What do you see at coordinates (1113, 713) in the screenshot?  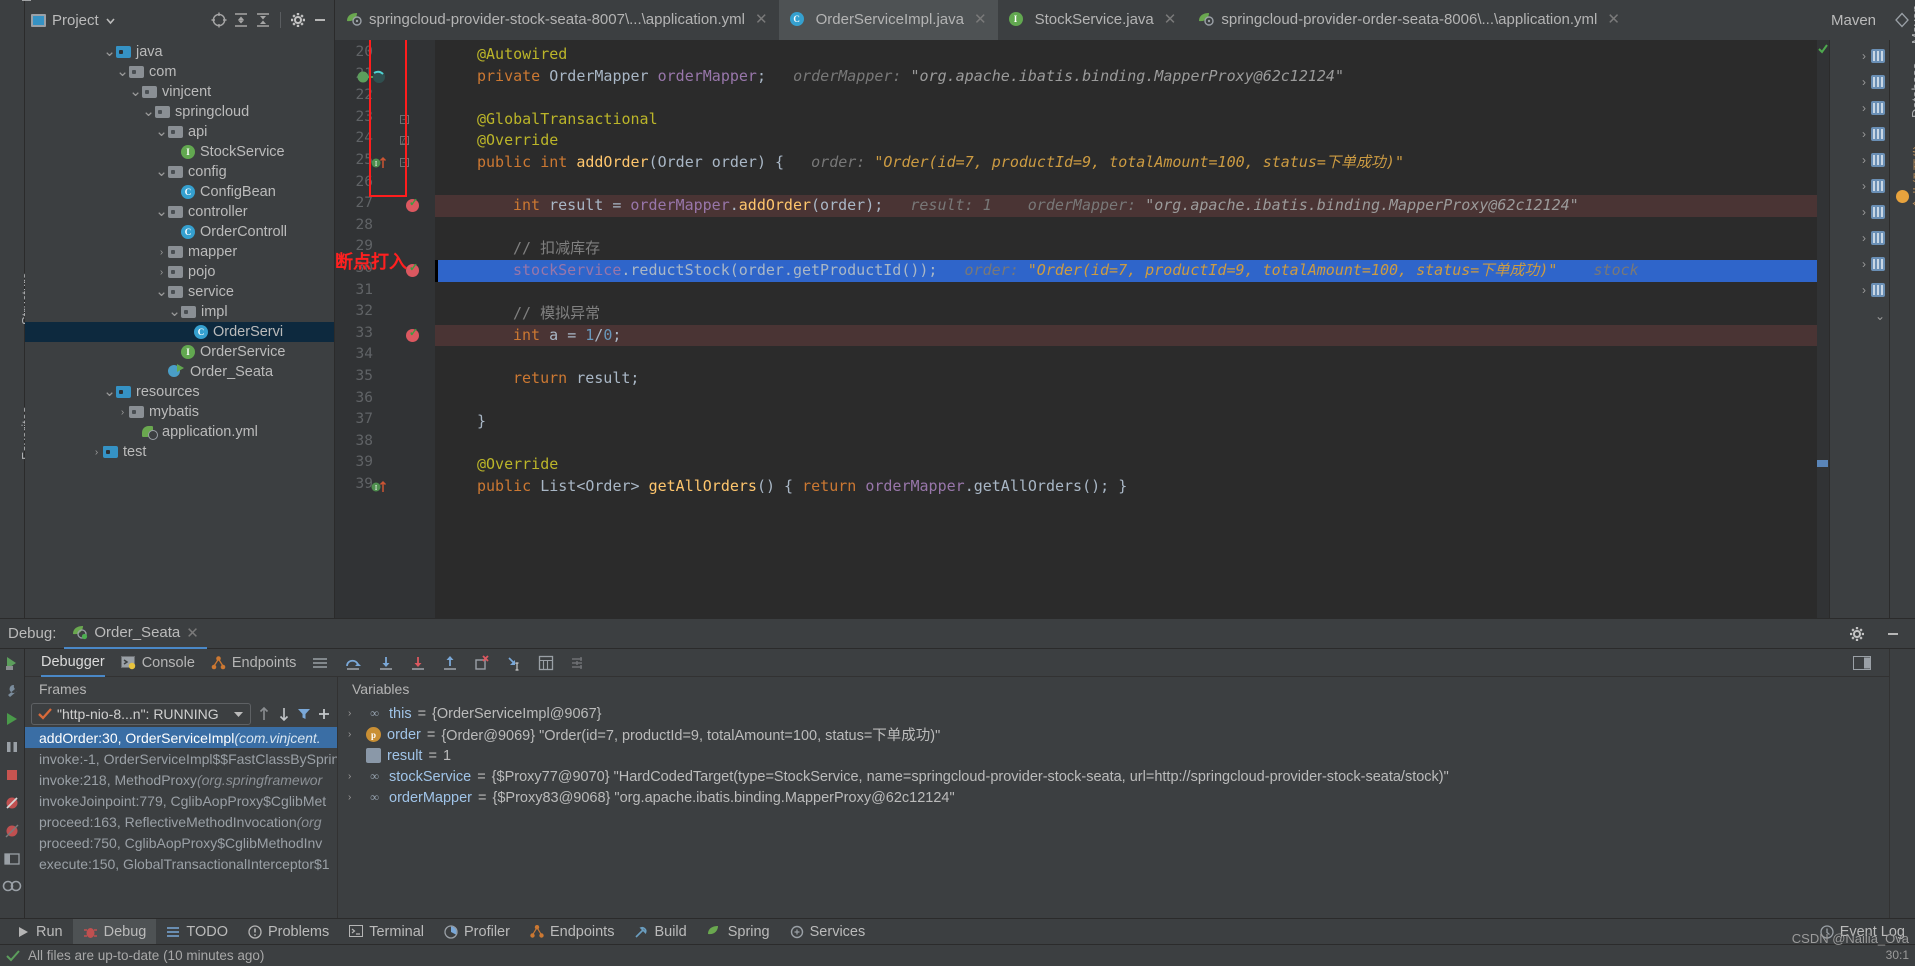 I see `variable-row: › ∞ this = {OrderServiceImpl@9067}` at bounding box center [1113, 713].